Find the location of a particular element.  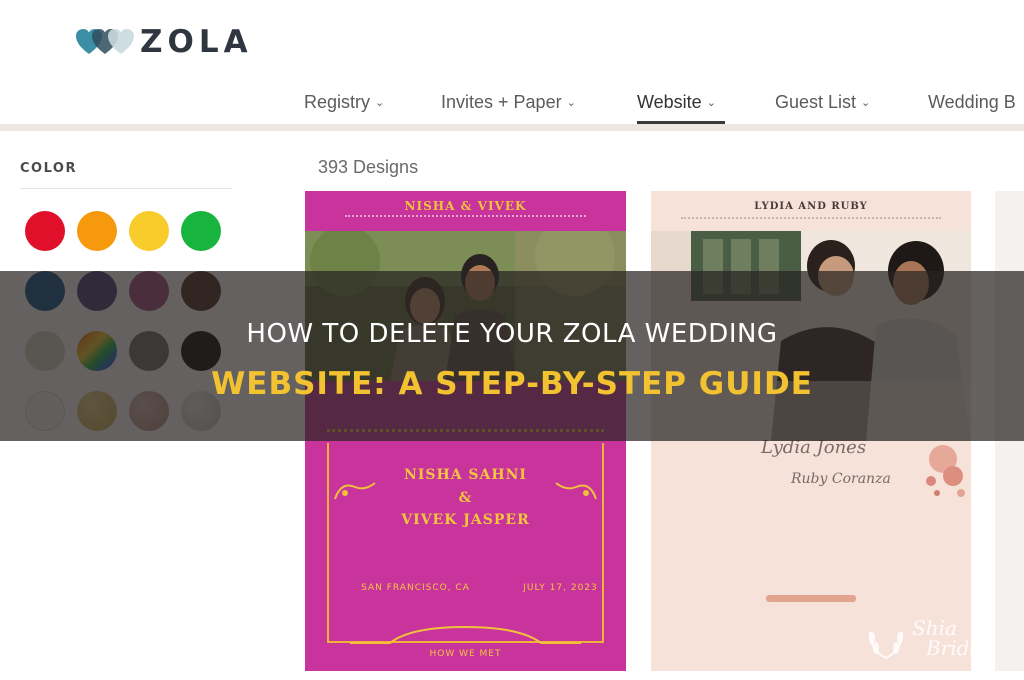

watermark-text: Shia Bride is located at coordinates (946, 638).